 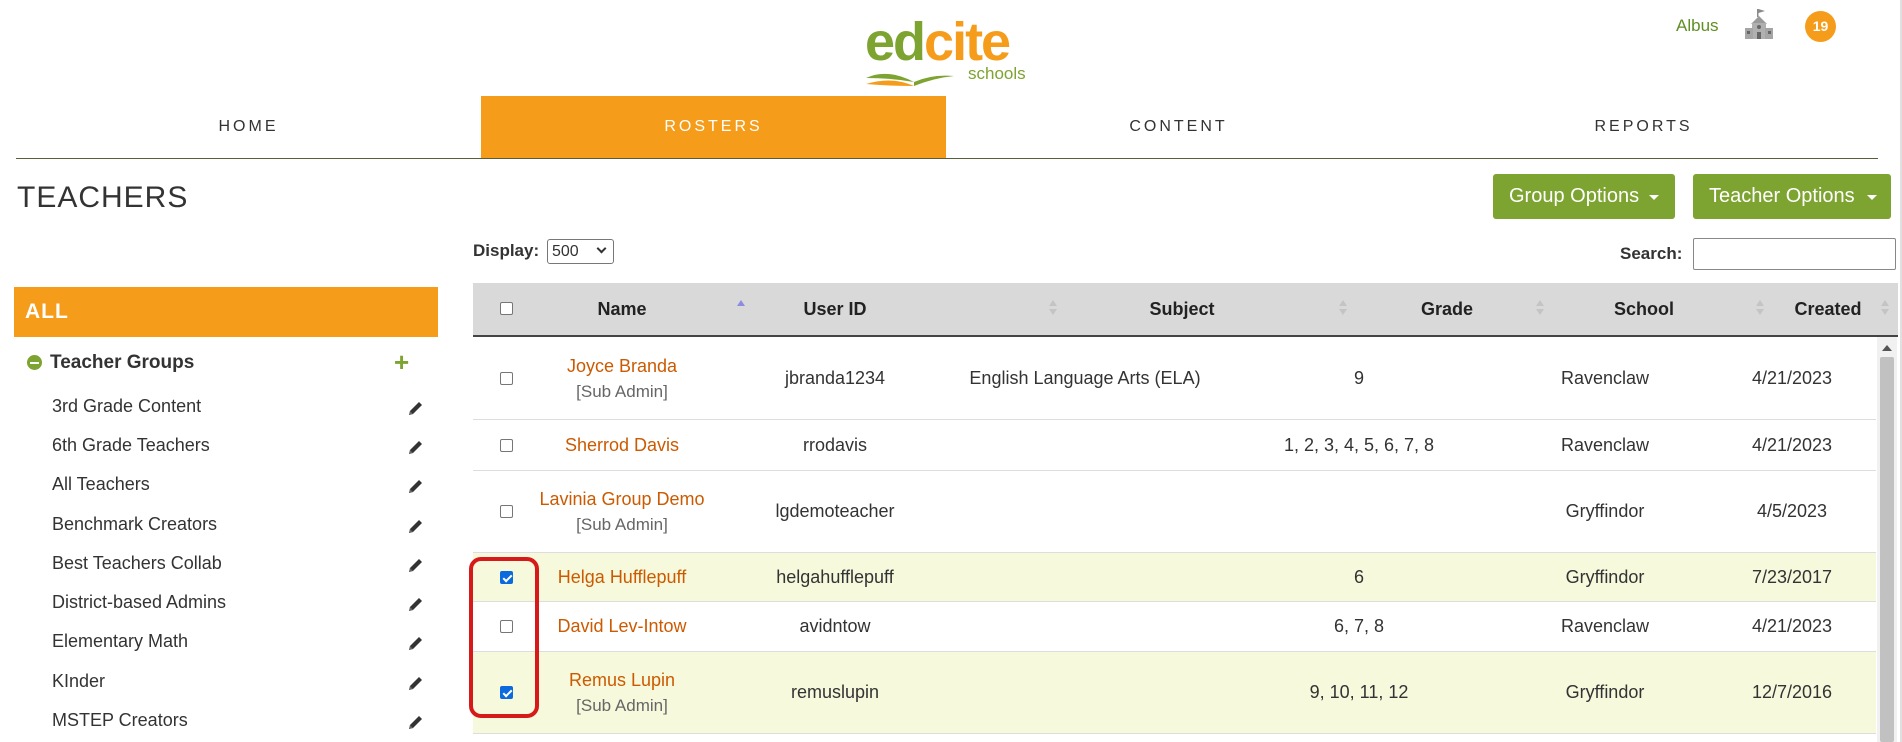 I want to click on sidebar-group-label: All Teachers, so click(x=101, y=484).